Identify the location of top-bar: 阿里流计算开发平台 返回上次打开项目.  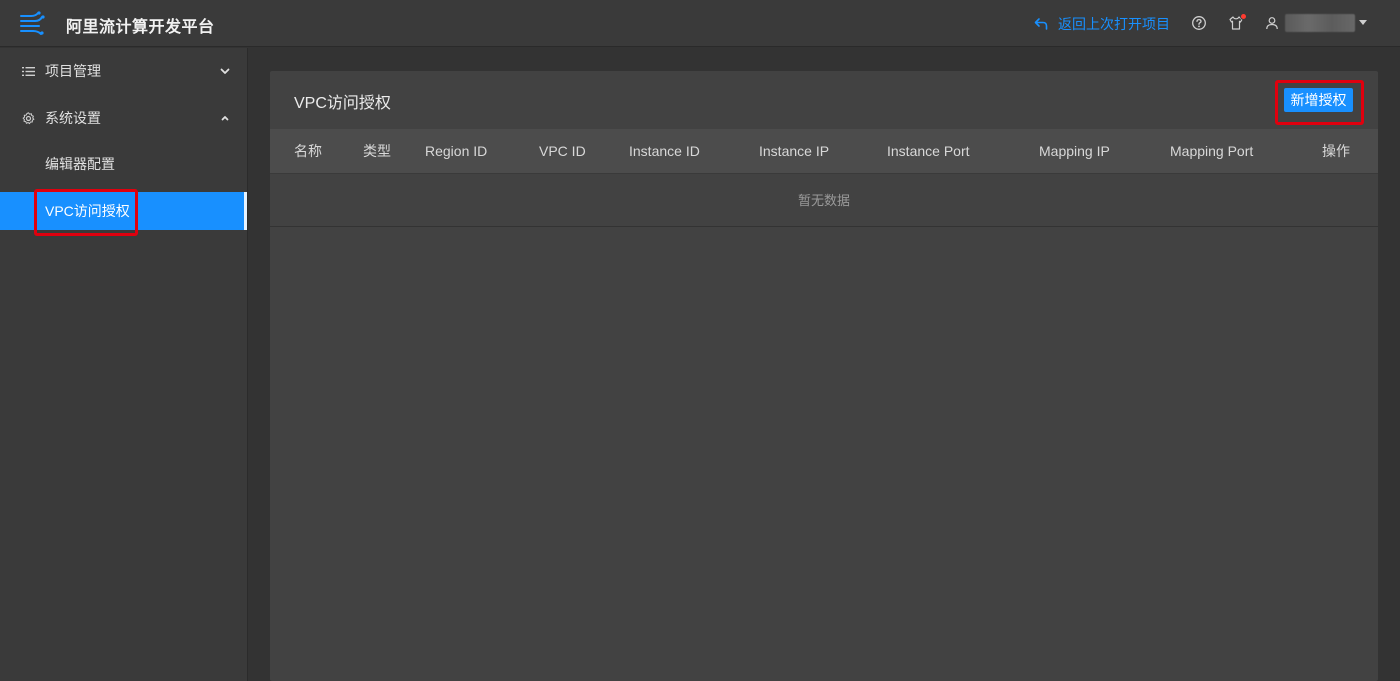
(700, 23).